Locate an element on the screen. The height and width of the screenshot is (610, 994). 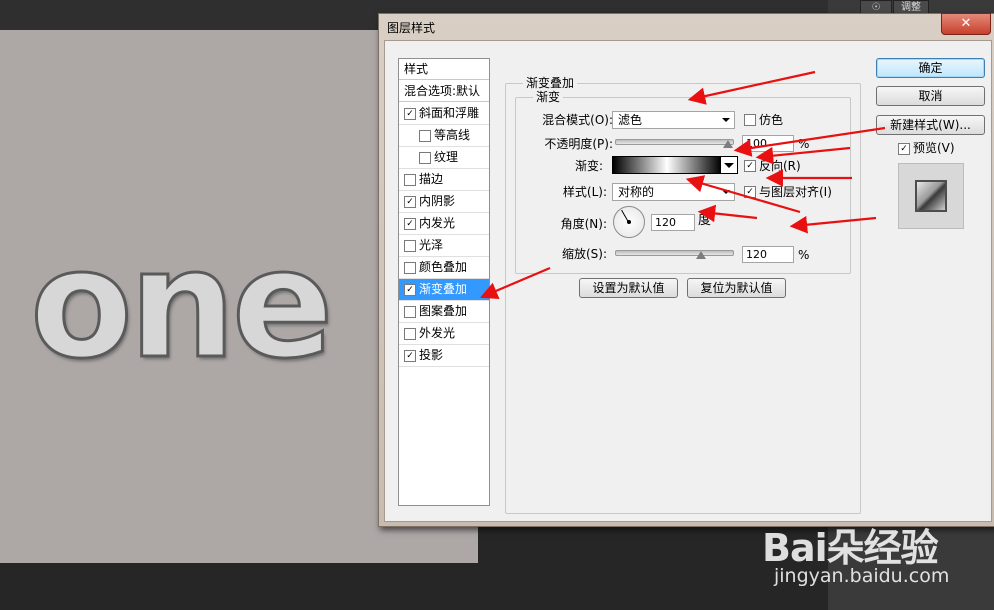
style-item: 描边 is located at coordinates (444, 180).